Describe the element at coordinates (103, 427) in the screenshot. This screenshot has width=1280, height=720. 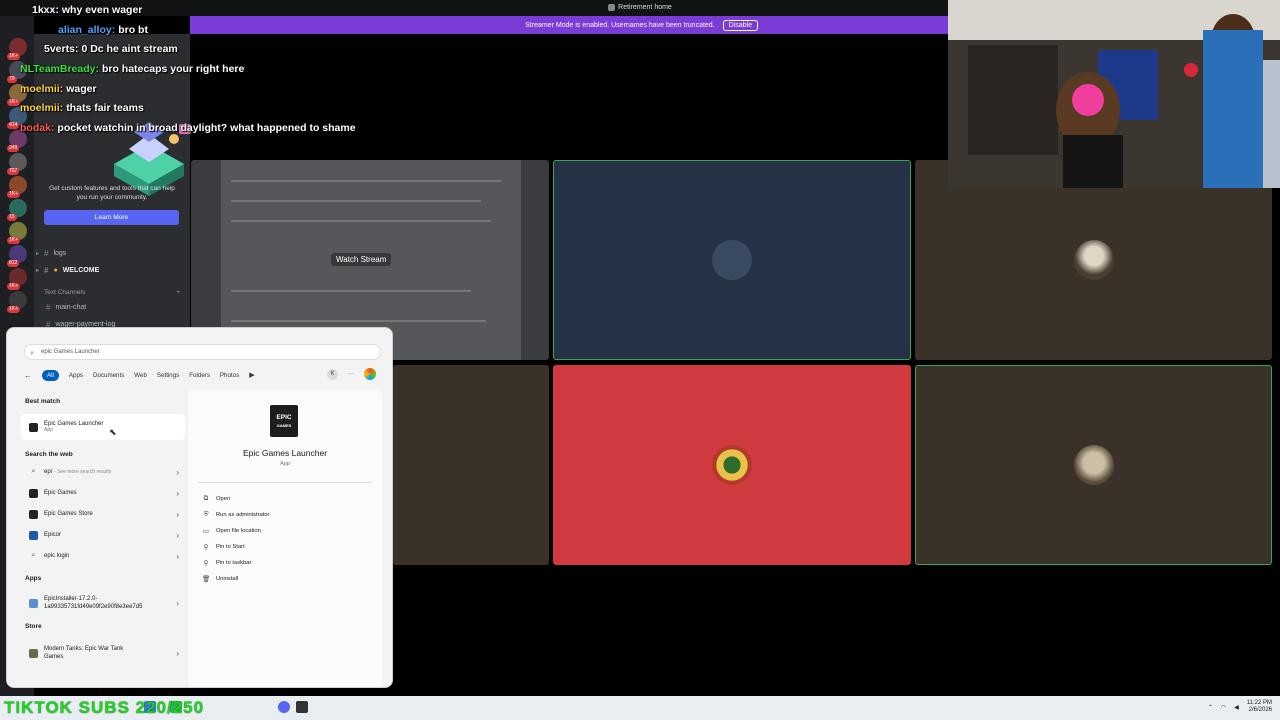
I see `best-match-result: Epic Games Launcher App ⬉` at that location.